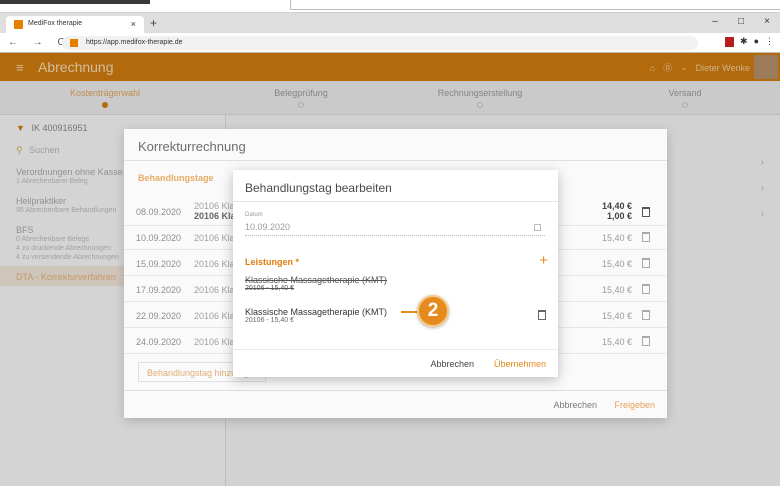 This screenshot has height=486, width=780. I want to click on calendar-icon, so click(537, 227).